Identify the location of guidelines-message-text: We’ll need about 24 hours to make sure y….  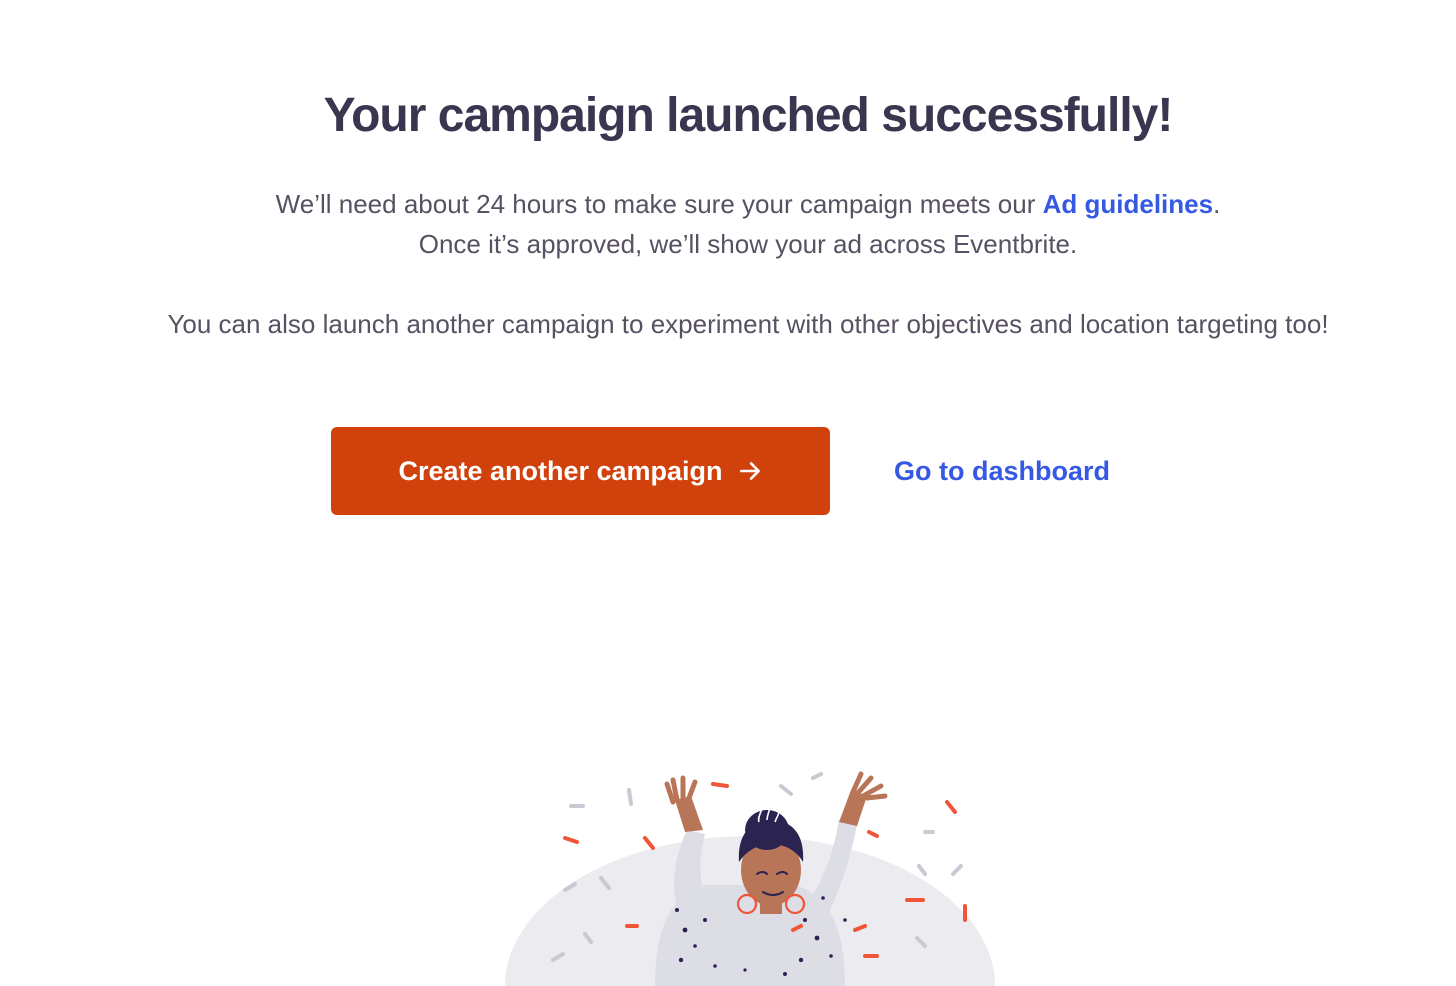
(659, 204).